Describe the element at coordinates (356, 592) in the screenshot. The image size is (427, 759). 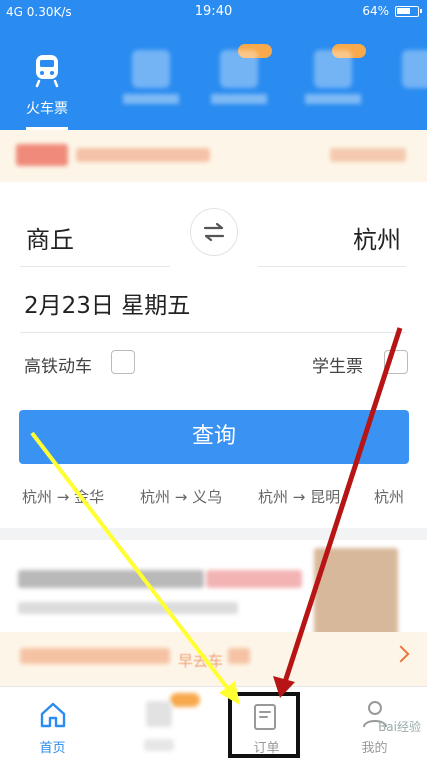
I see `promo-image` at that location.